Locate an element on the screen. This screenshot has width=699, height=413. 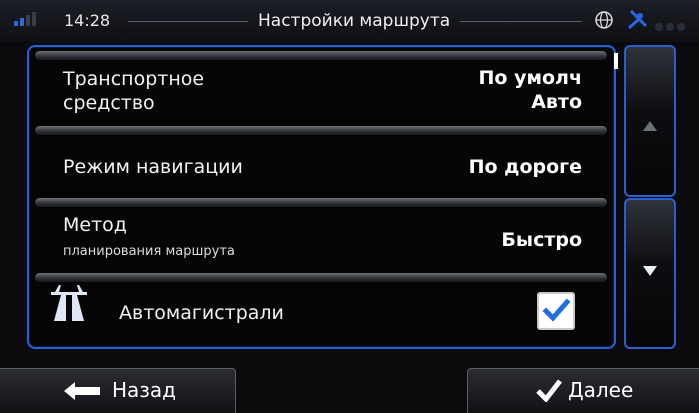
checkmark-icon is located at coordinates (549, 390).